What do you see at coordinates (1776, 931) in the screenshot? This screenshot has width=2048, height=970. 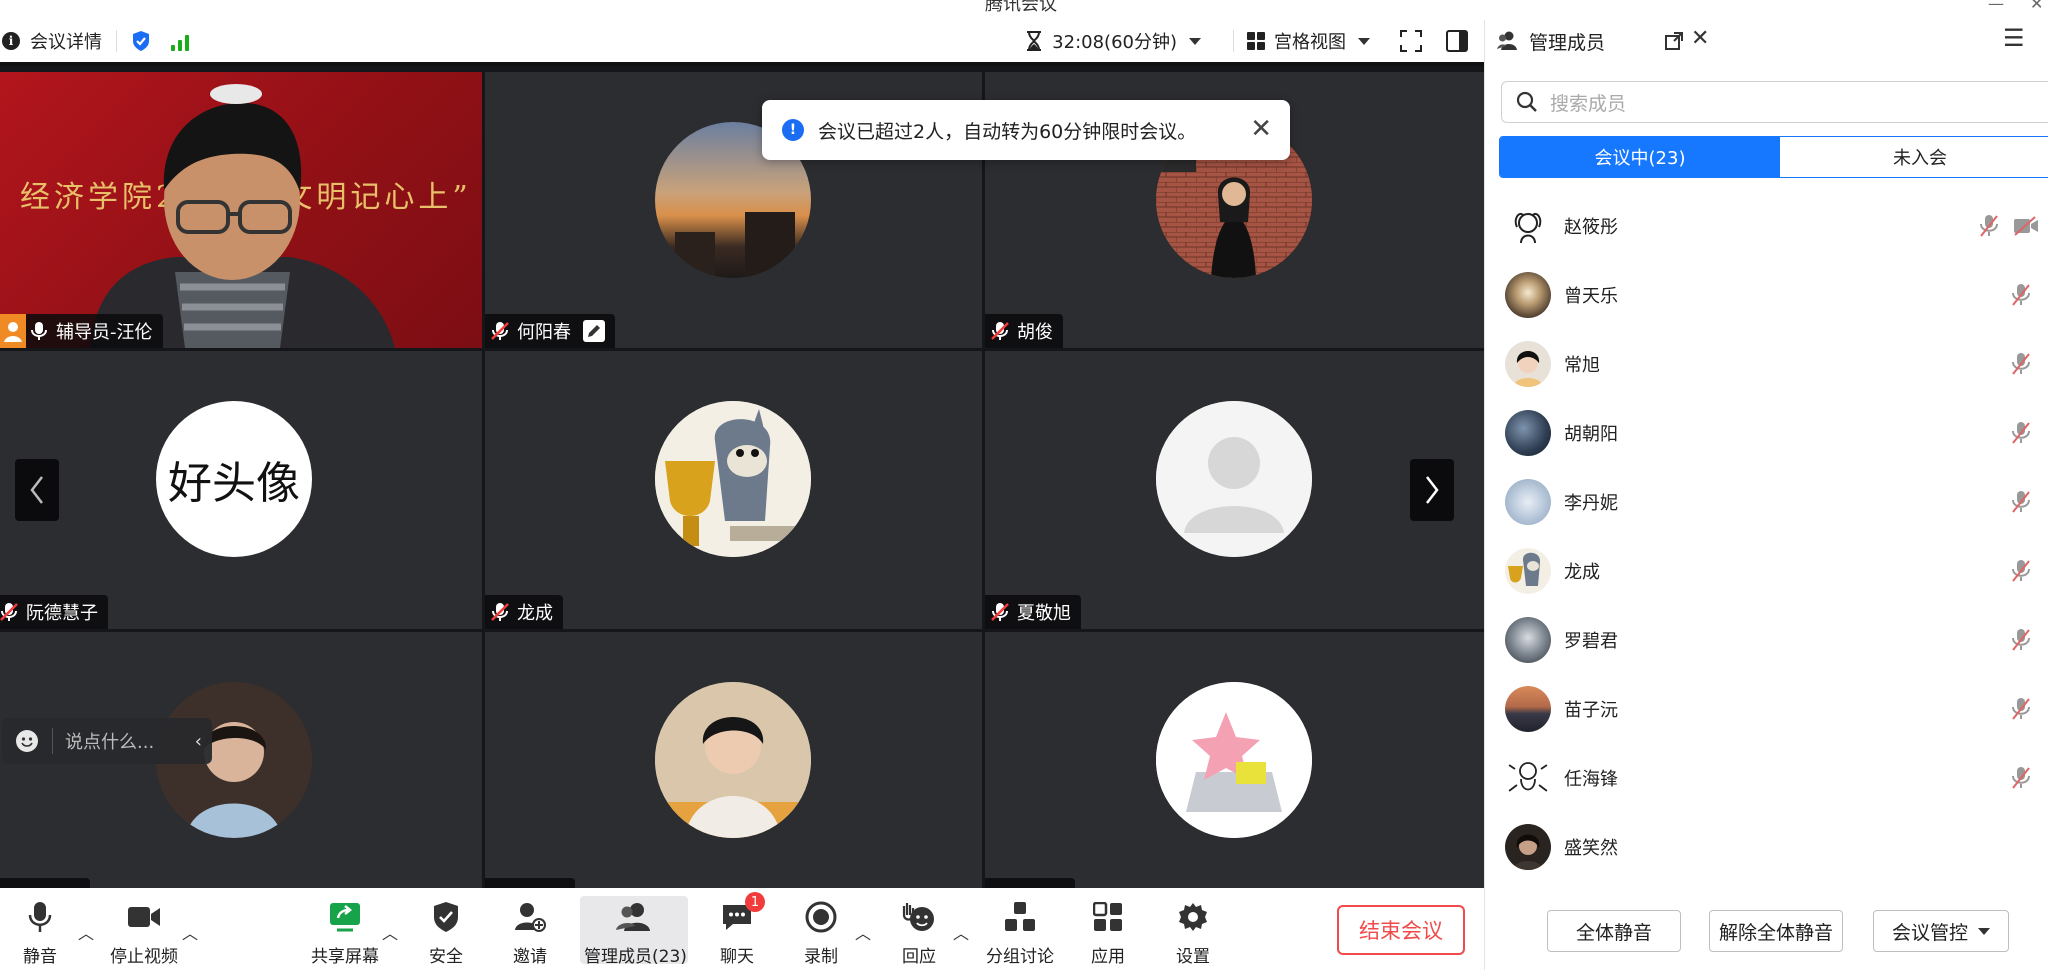 I see `unmute-all-button: 解除全体静音` at bounding box center [1776, 931].